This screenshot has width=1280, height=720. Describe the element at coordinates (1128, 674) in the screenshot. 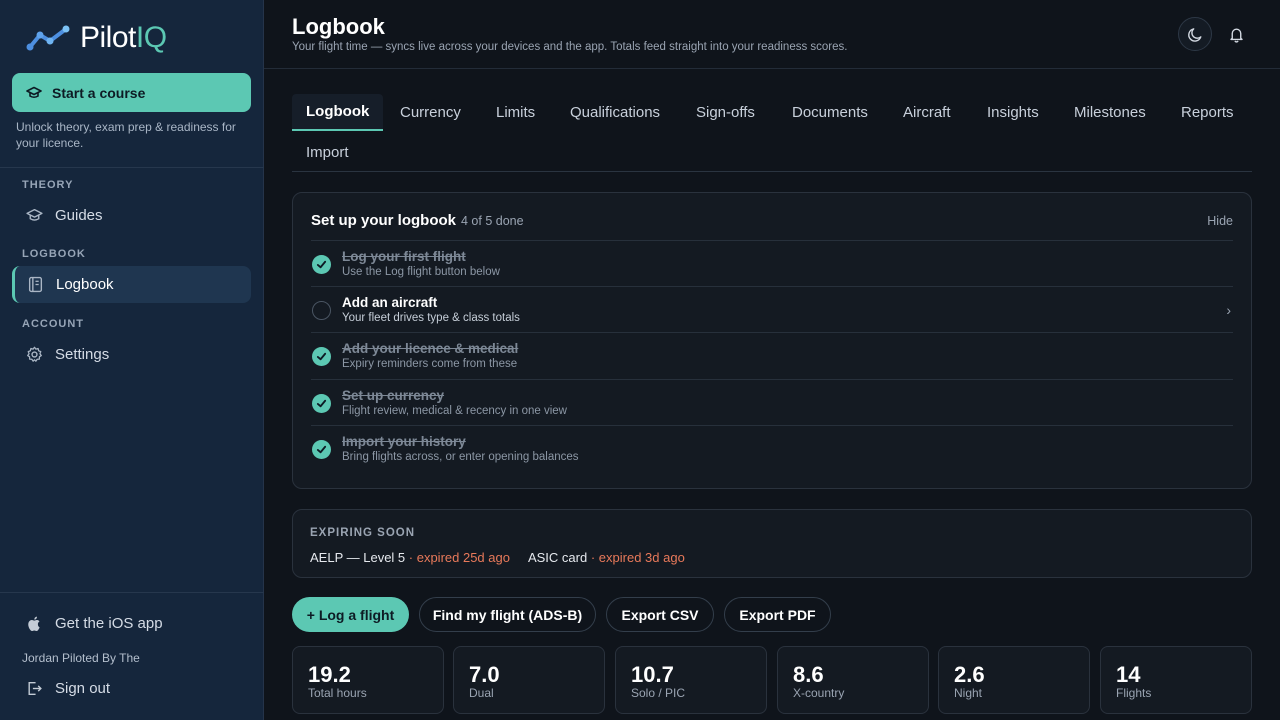

I see `stat-value: 14` at that location.